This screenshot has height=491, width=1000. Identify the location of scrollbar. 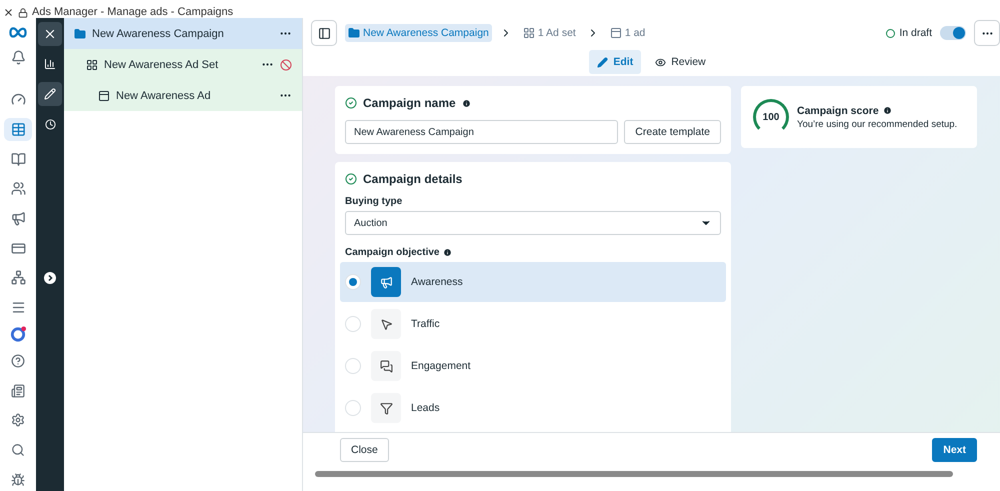
(634, 474).